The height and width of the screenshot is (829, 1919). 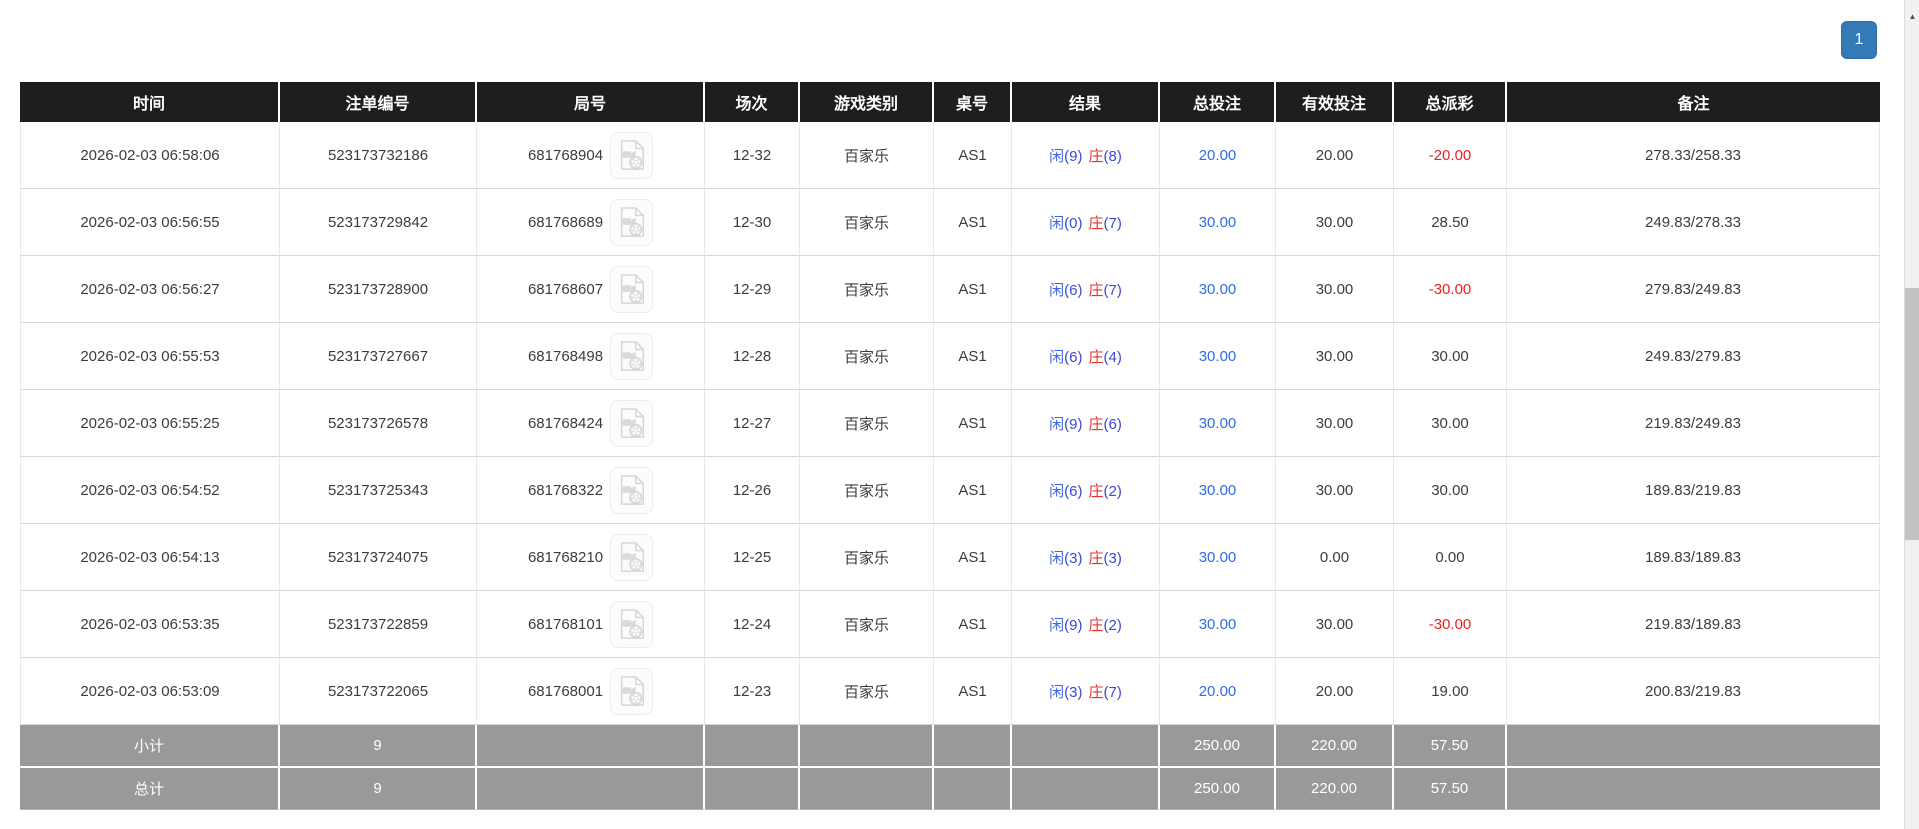 I want to click on payout-value: 30.00, so click(x=1450, y=490).